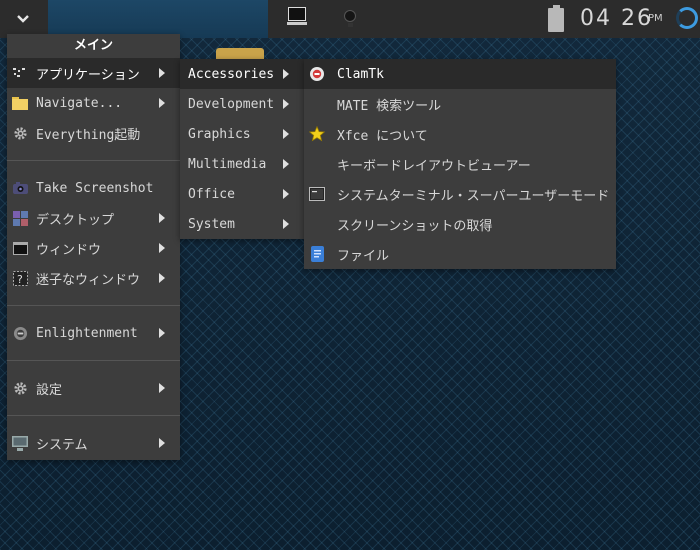 This screenshot has width=700, height=550. I want to click on menu-item-take-screenshot: Take Screenshot, so click(93, 188).